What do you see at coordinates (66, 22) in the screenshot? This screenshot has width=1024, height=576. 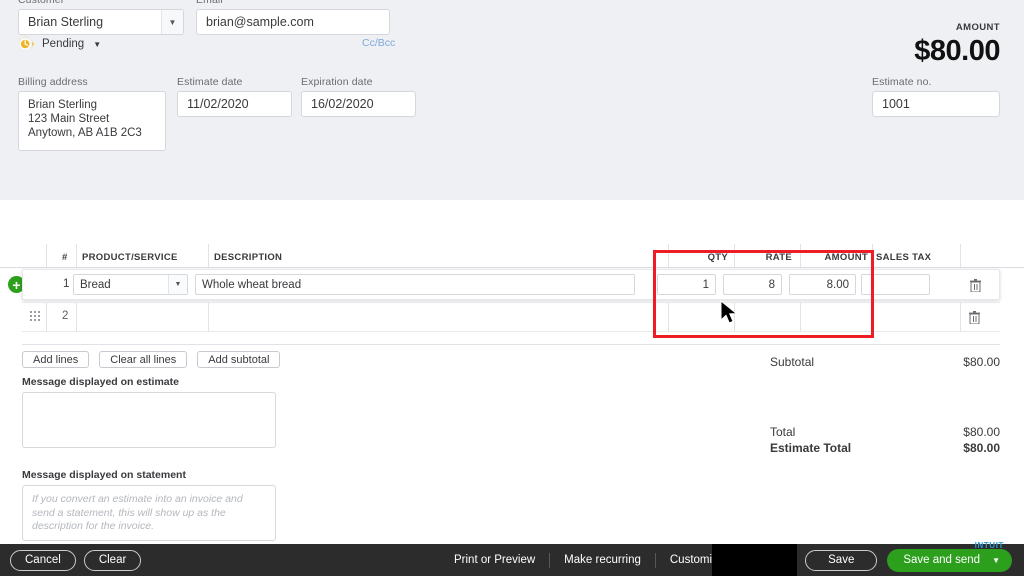 I see `customer-value: Brian Sterling` at bounding box center [66, 22].